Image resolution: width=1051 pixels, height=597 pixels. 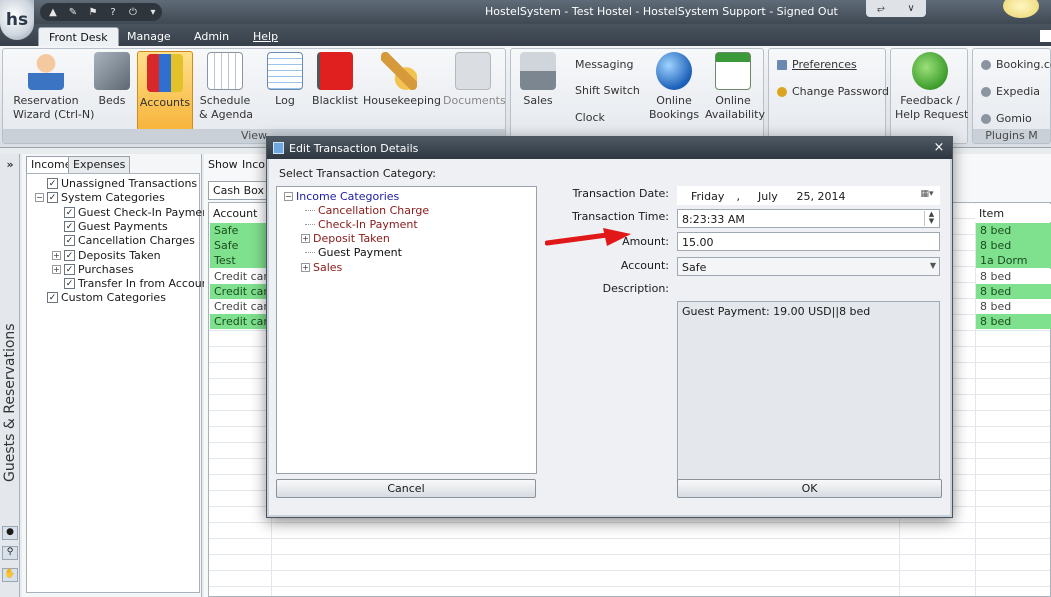 I want to click on tab-help: Help, so click(x=265, y=36).